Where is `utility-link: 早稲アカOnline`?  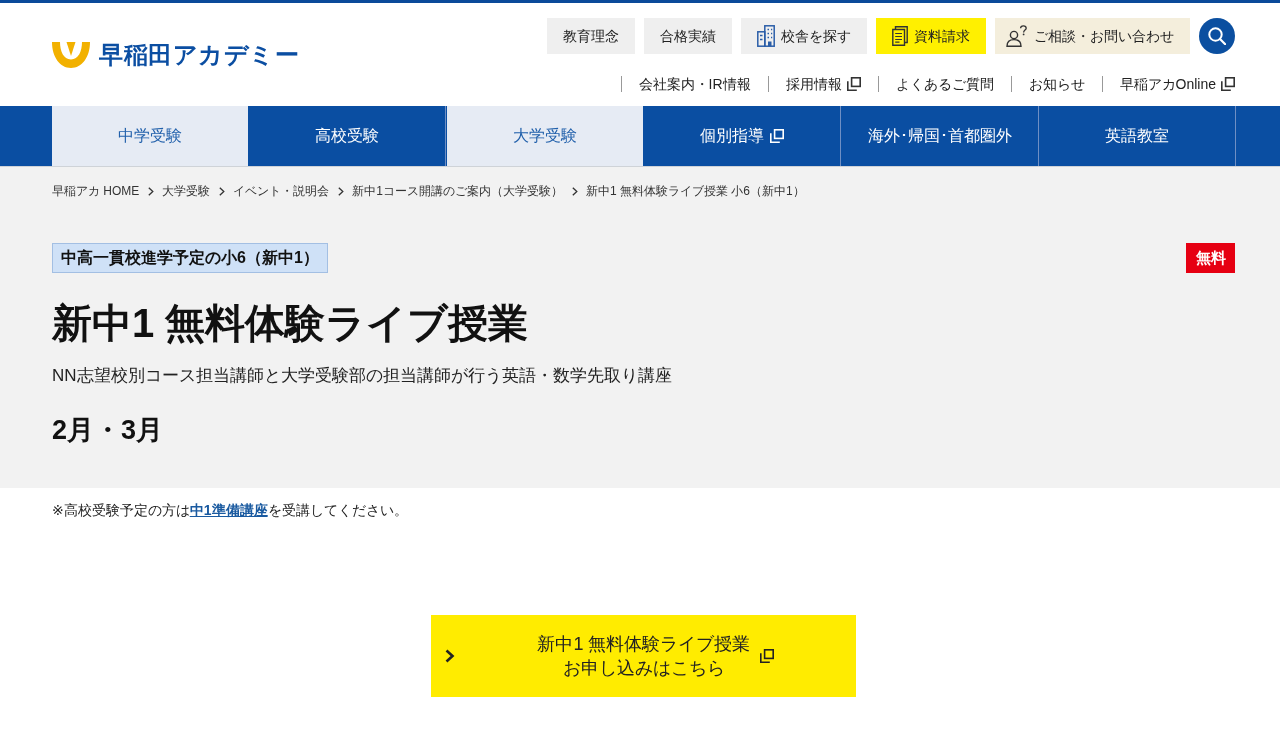 utility-link: 早稲アカOnline is located at coordinates (1168, 84).